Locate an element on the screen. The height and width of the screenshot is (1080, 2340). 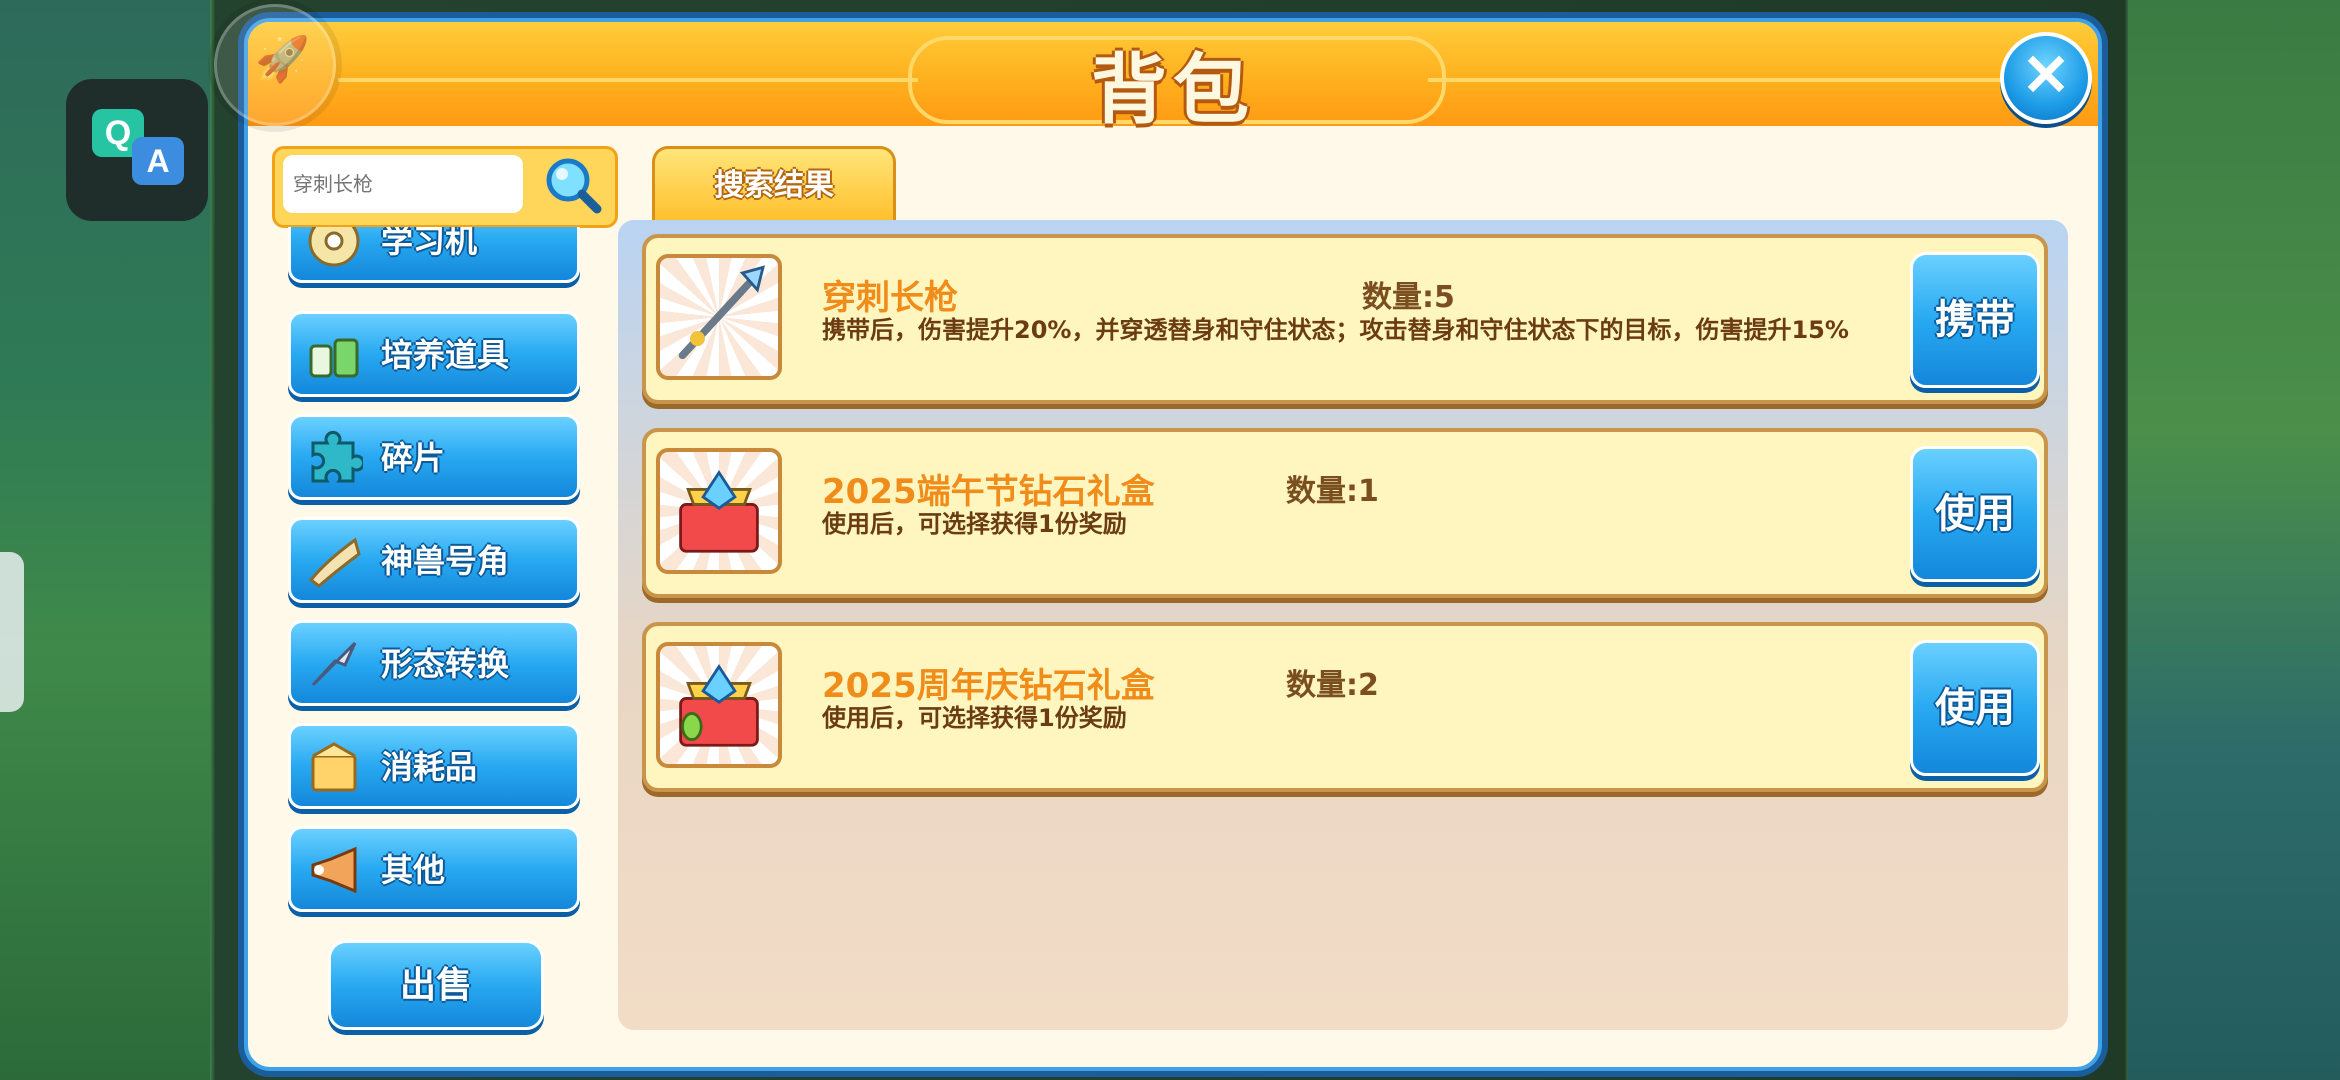
item-name: 穿刺长枪 is located at coordinates (890, 298).